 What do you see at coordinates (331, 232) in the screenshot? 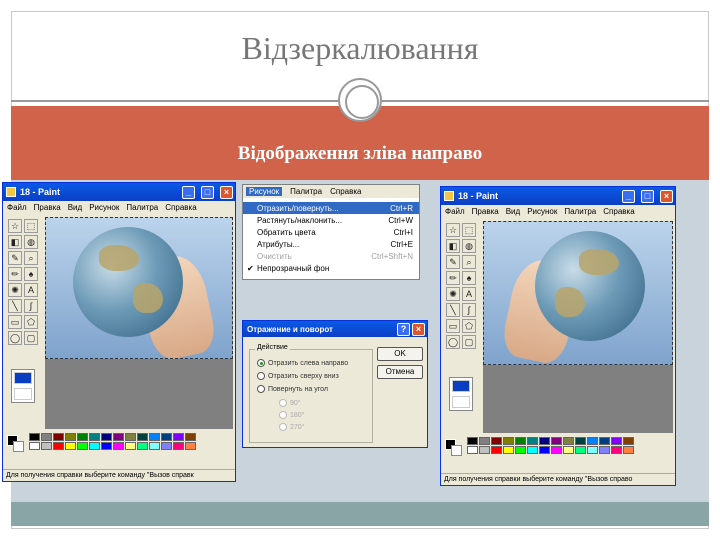
I see `image-menu-item: Обратить цвета Ctrl+I` at bounding box center [331, 232].